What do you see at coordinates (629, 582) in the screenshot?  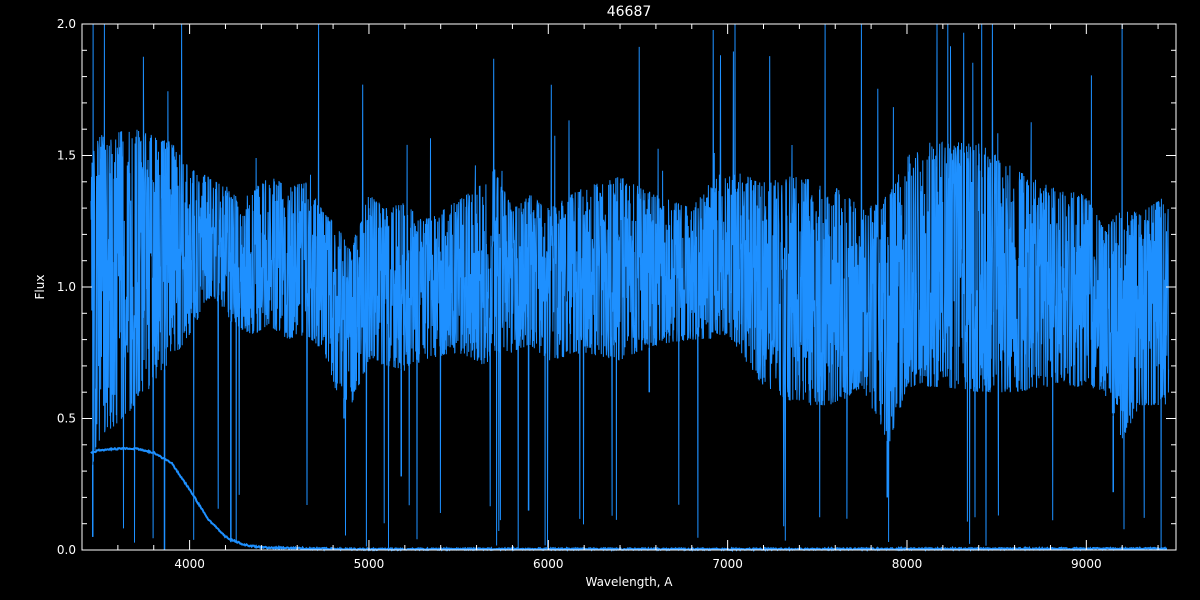 I see `x-axis-label: Wavelength, A` at bounding box center [629, 582].